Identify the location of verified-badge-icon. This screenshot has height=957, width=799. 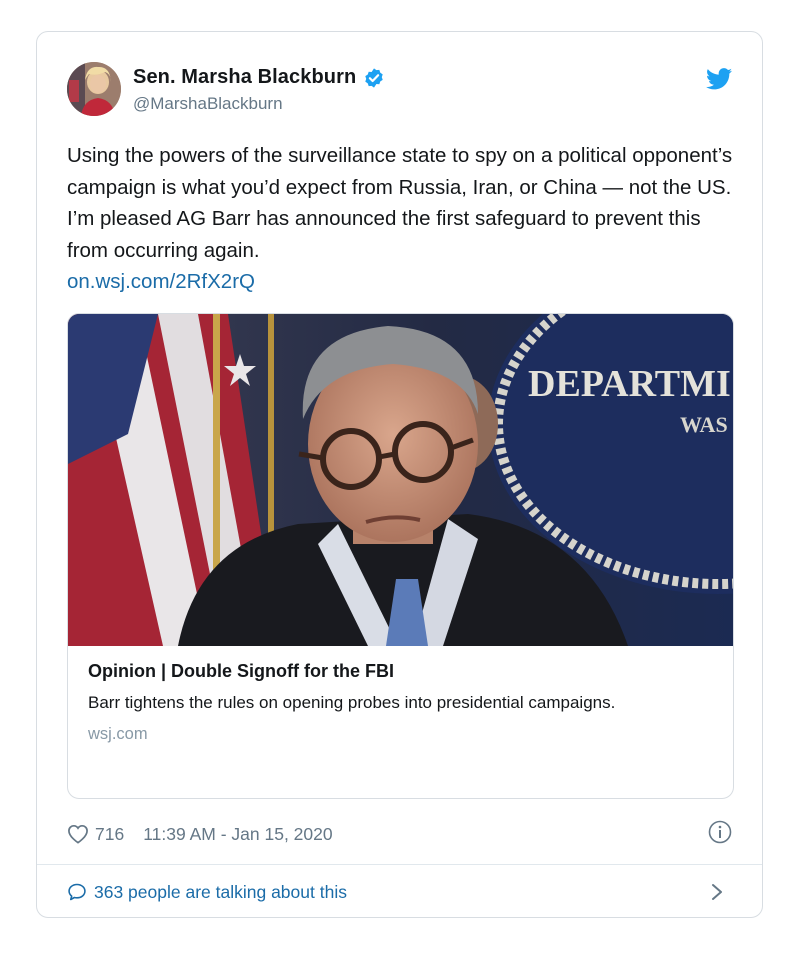
(374, 77).